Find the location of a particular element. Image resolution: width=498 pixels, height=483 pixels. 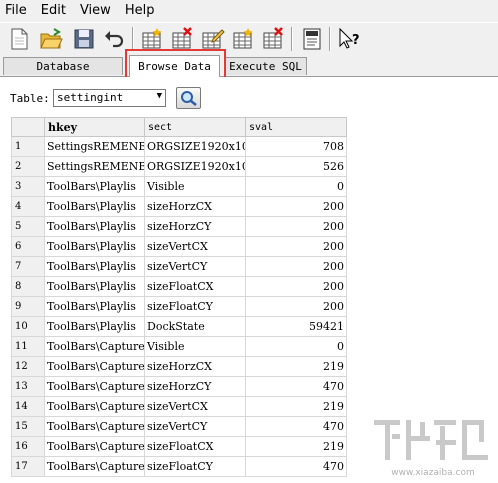

table-row: 6 ToolBars\Playlis sizeVertCX 200 is located at coordinates (179, 246).